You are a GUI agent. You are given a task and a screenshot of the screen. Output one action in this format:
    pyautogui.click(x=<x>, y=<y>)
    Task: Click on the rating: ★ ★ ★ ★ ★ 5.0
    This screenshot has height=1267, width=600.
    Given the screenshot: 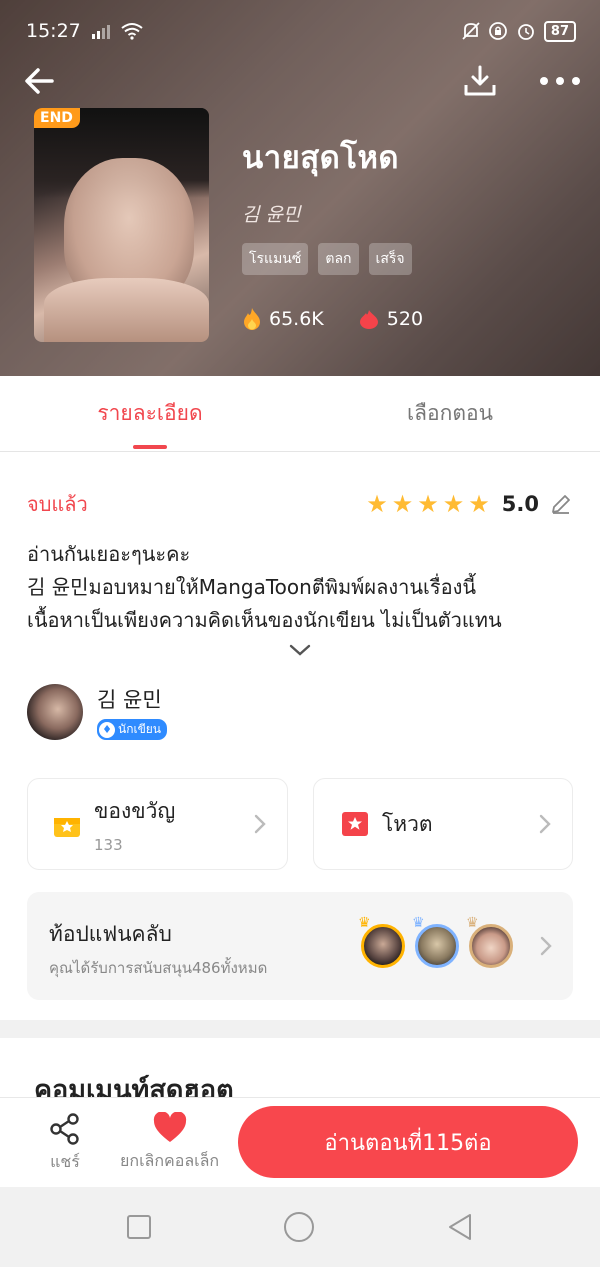 What is the action you would take?
    pyautogui.click(x=469, y=504)
    